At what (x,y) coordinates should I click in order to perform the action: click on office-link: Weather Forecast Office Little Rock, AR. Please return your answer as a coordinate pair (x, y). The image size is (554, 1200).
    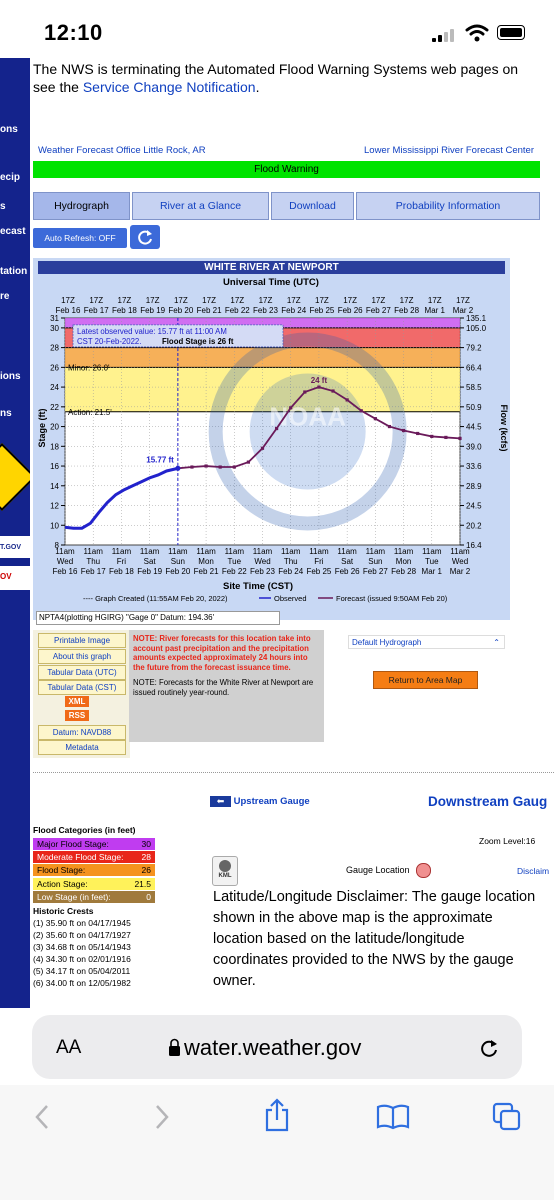
    Looking at the image, I should click on (122, 150).